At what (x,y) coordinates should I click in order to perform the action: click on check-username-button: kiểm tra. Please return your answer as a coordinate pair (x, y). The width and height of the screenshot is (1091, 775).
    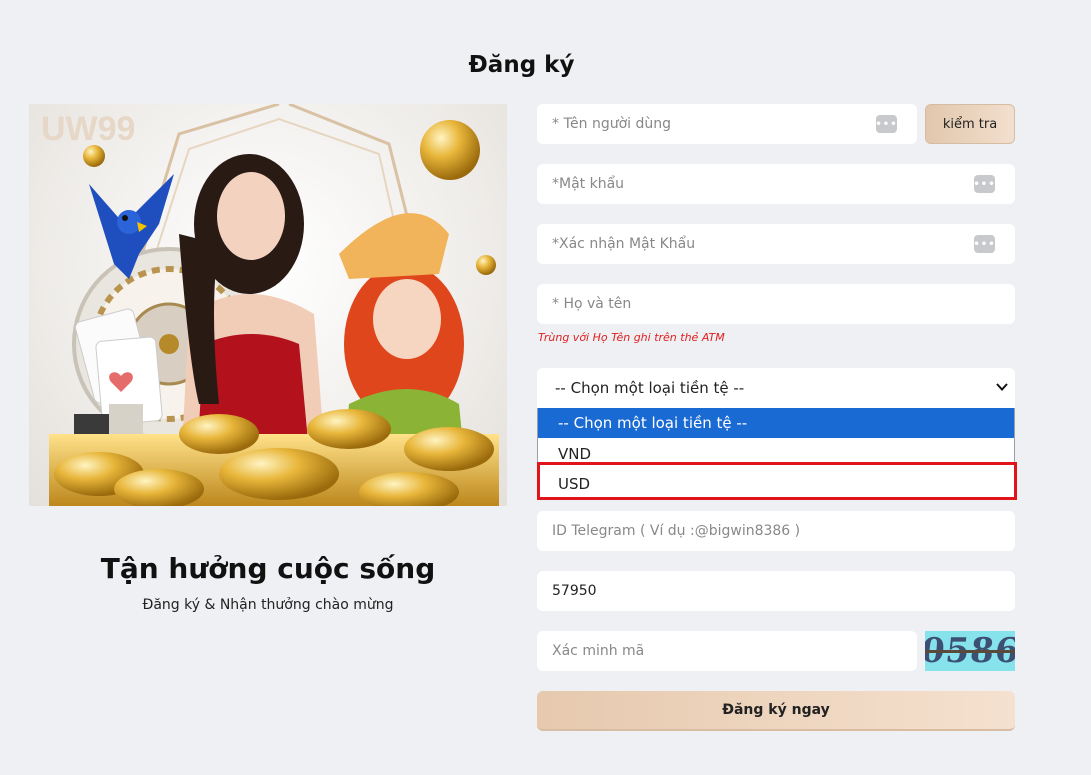
    Looking at the image, I should click on (970, 124).